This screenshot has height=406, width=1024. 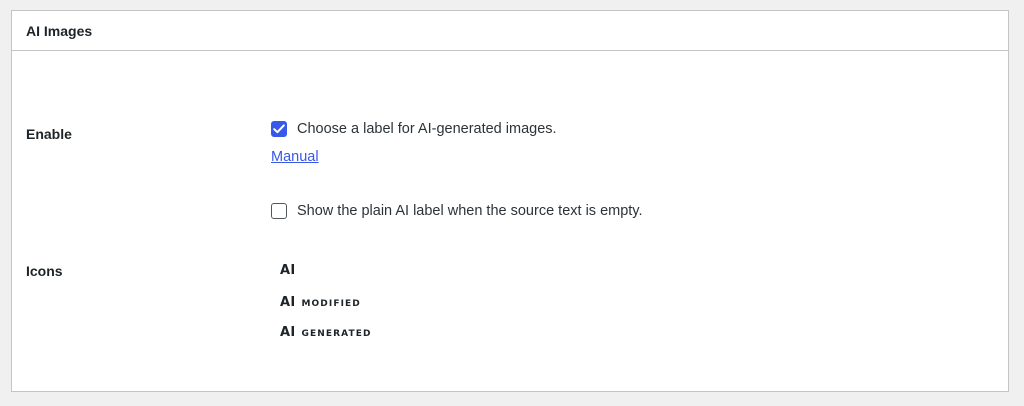 What do you see at coordinates (427, 129) in the screenshot?
I see `choose-label-text: Choose a label for AI-generated images.` at bounding box center [427, 129].